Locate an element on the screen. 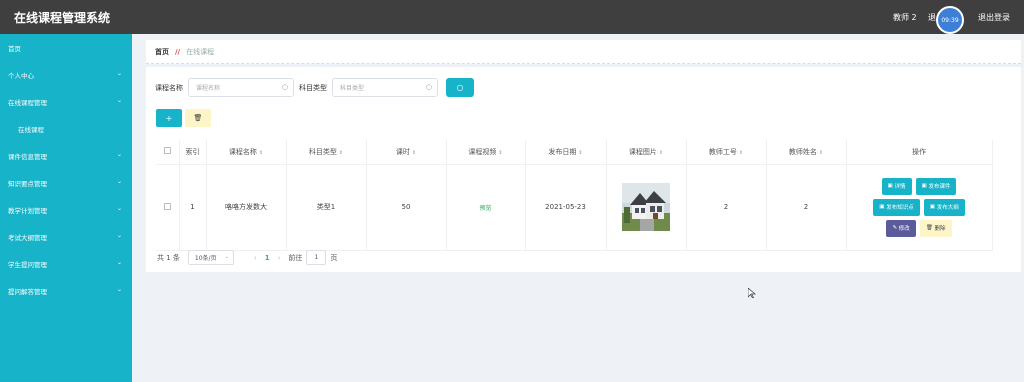  sidebar-item-home: 首页 is located at coordinates (66, 47).